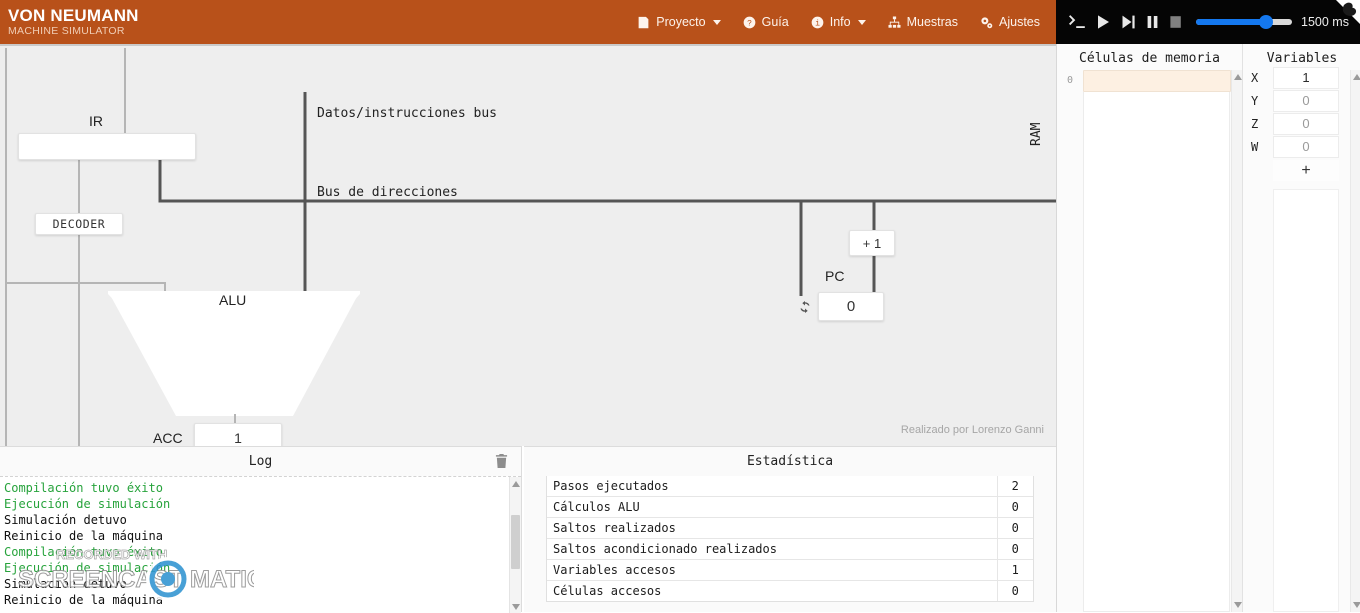  I want to click on nav-item-guia: ? Guía, so click(766, 22).